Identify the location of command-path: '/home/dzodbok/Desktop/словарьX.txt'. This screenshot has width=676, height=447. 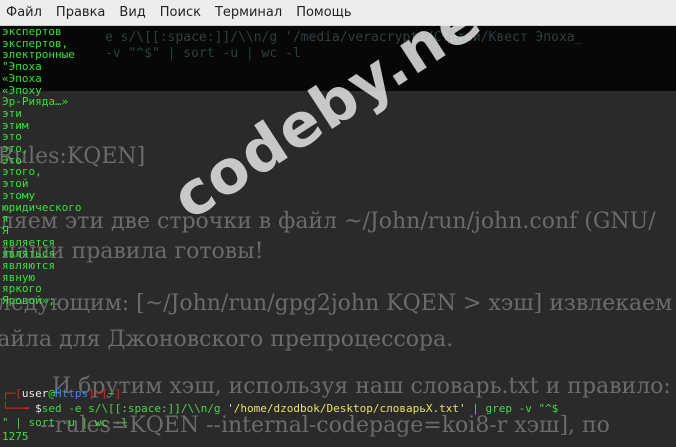
(346, 408).